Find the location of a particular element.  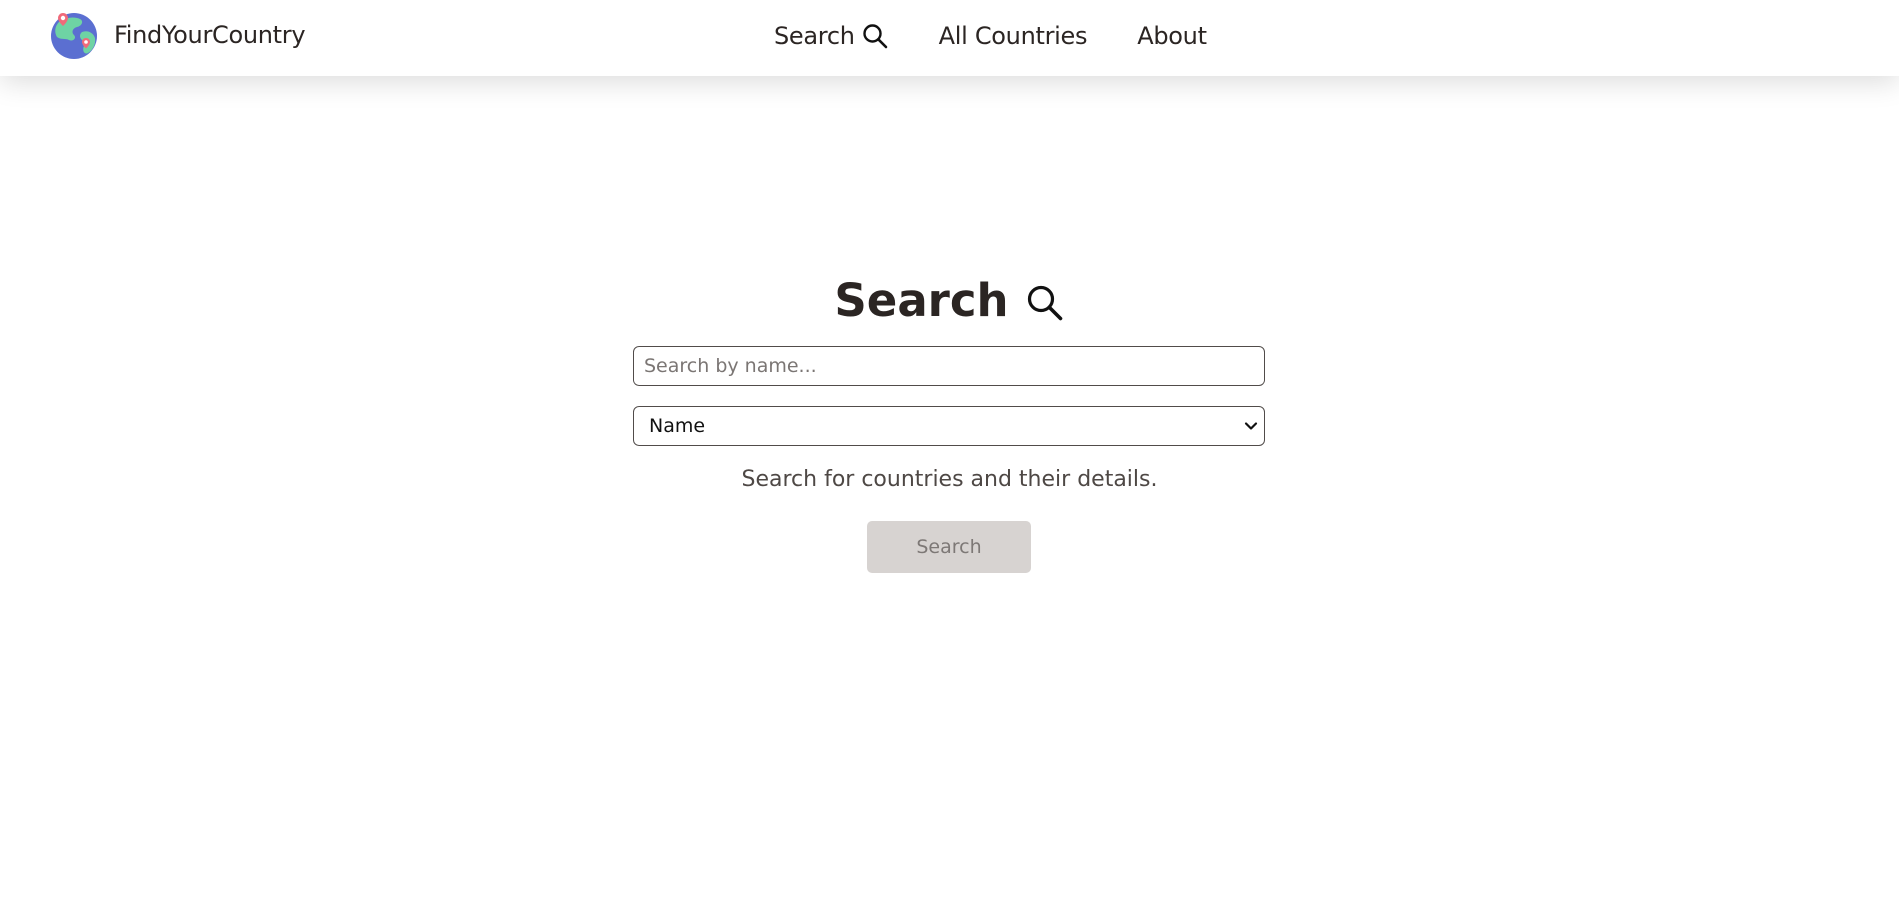

nav-all-countries-link: All Countries is located at coordinates (1013, 36).